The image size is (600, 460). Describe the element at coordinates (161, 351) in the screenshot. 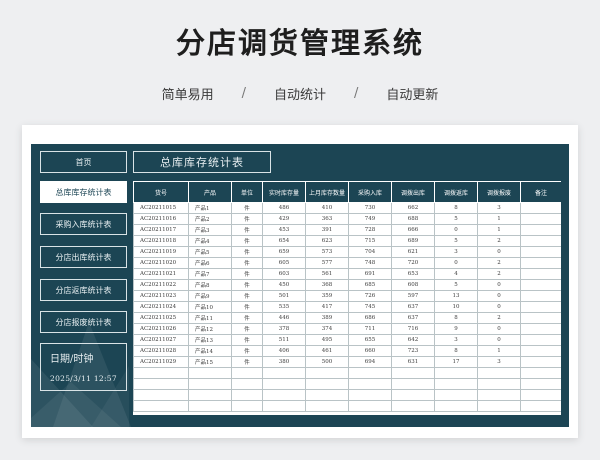

I see `table-cell: AC20211028` at that location.